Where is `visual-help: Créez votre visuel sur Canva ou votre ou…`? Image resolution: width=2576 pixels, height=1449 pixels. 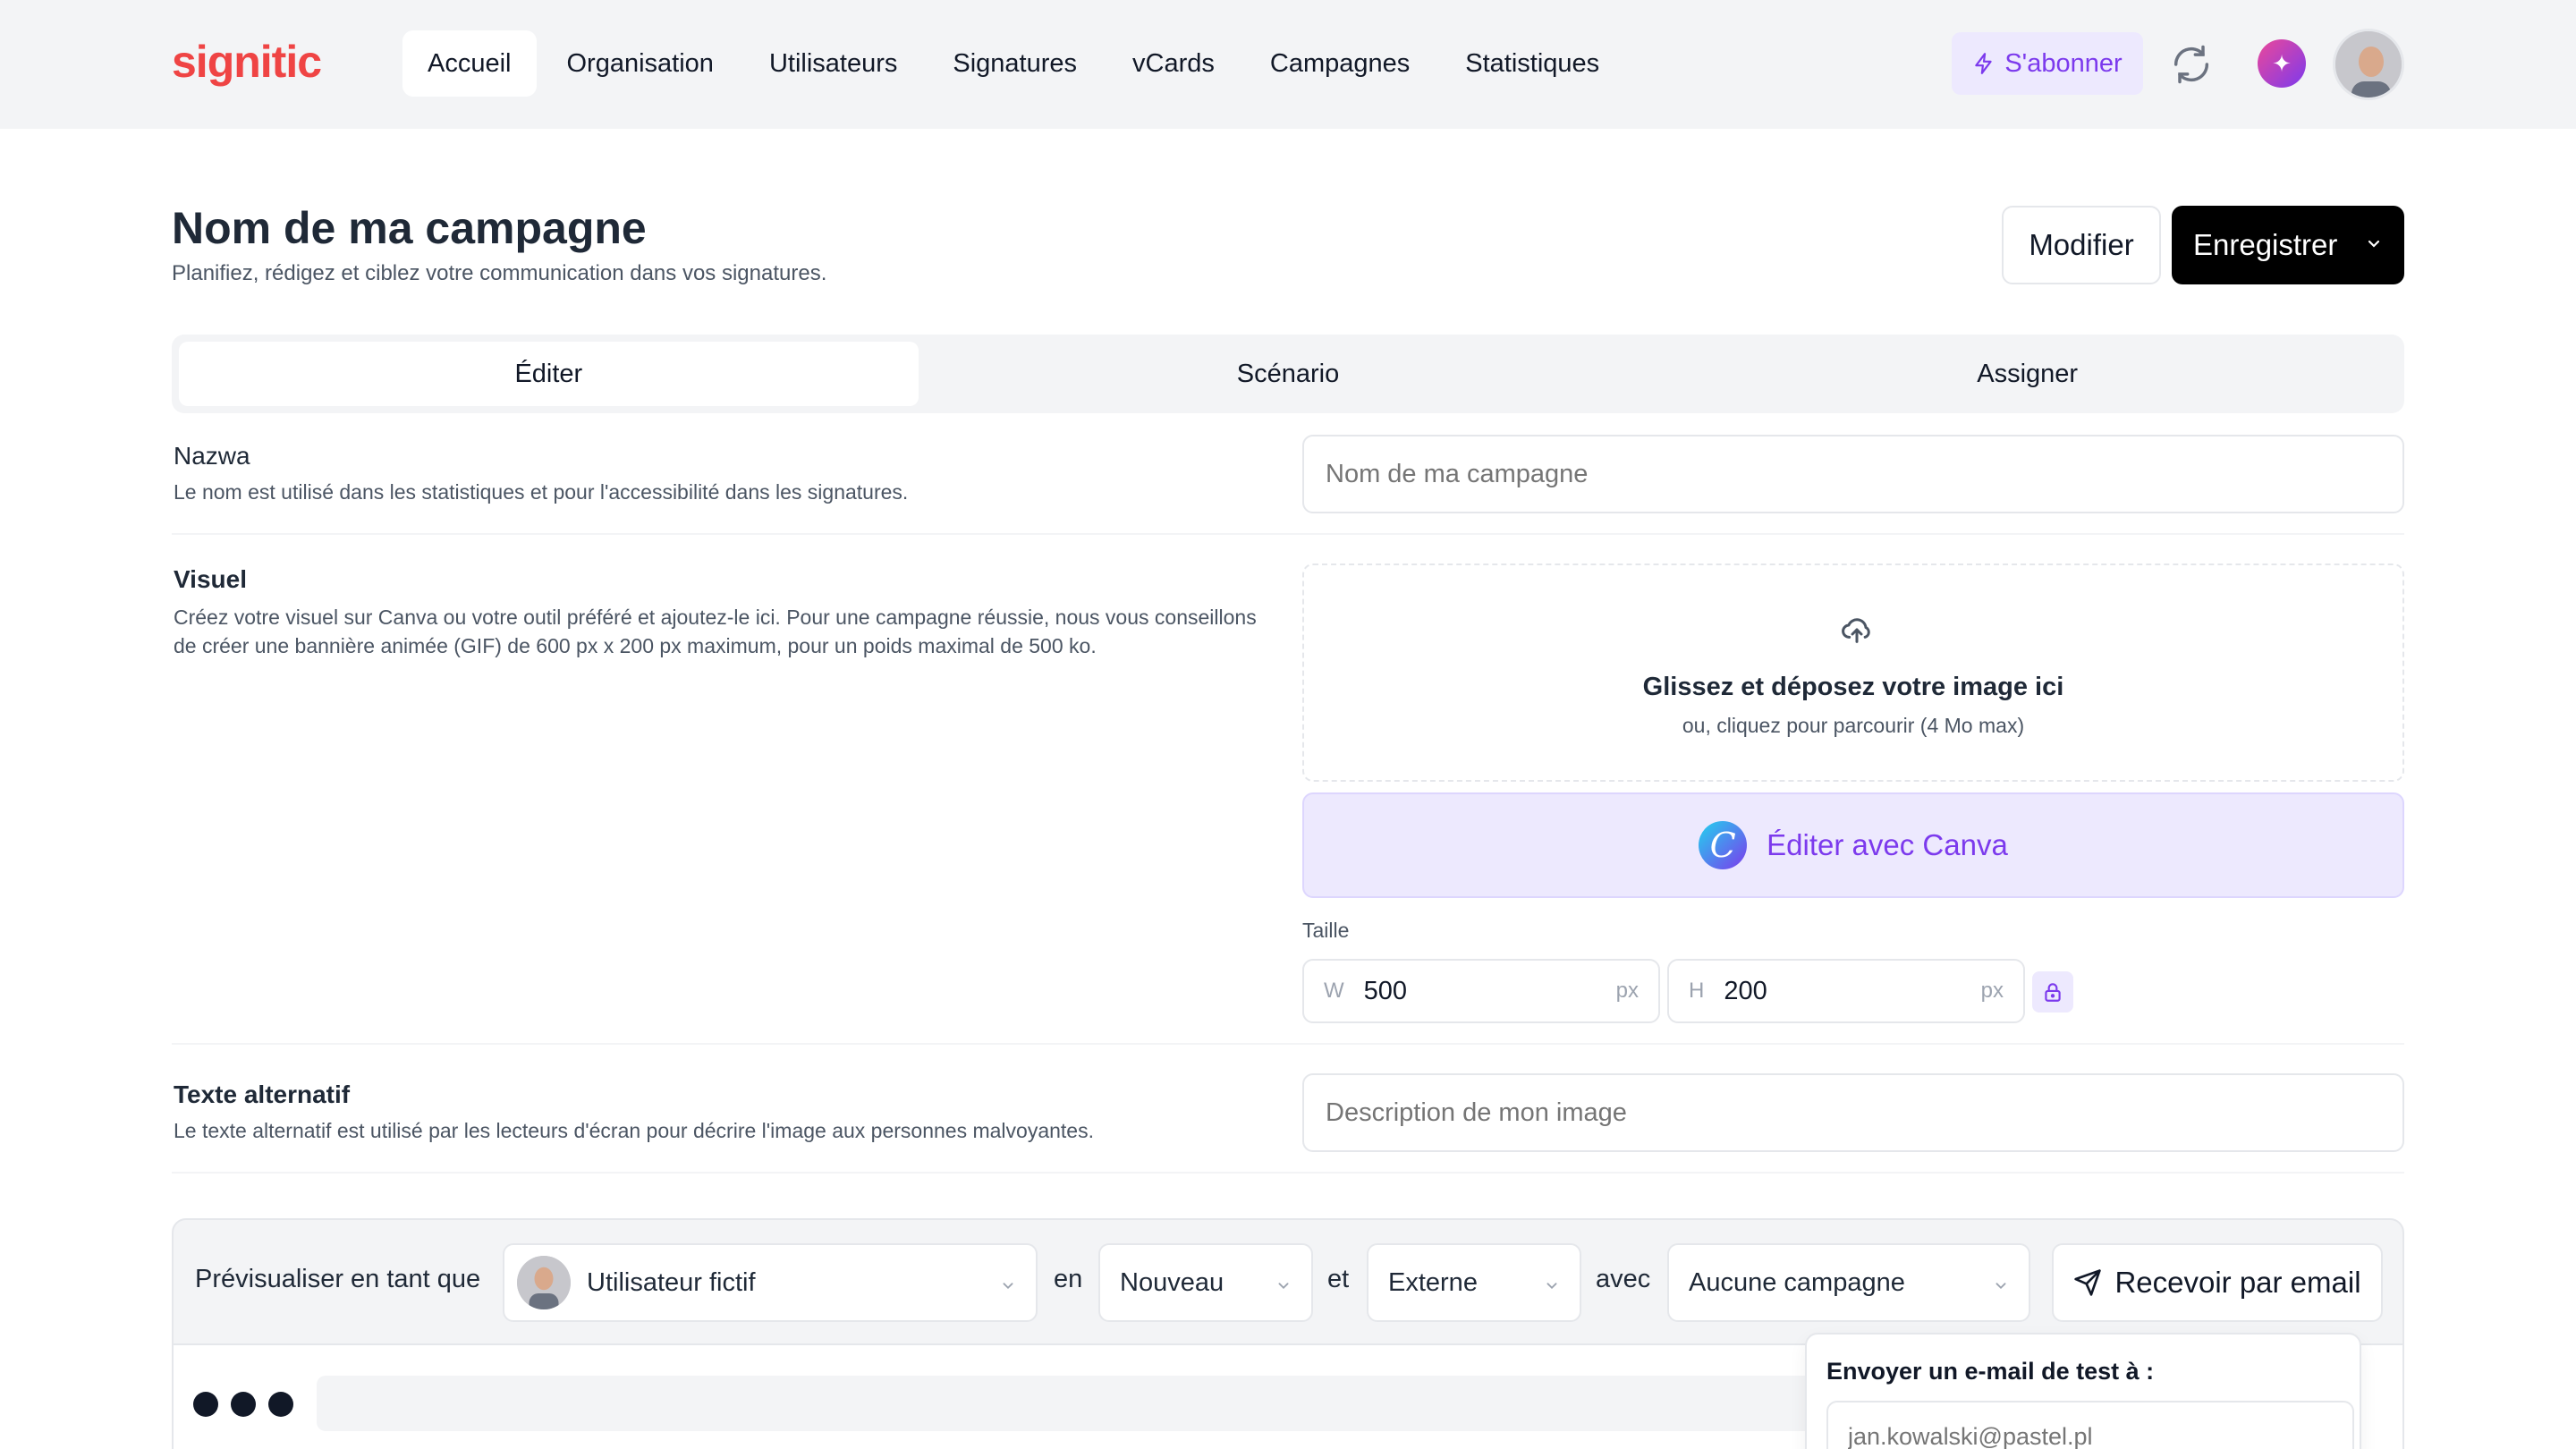
visual-help: Créez votre visuel sur Canva ou votre ou… is located at coordinates (715, 631).